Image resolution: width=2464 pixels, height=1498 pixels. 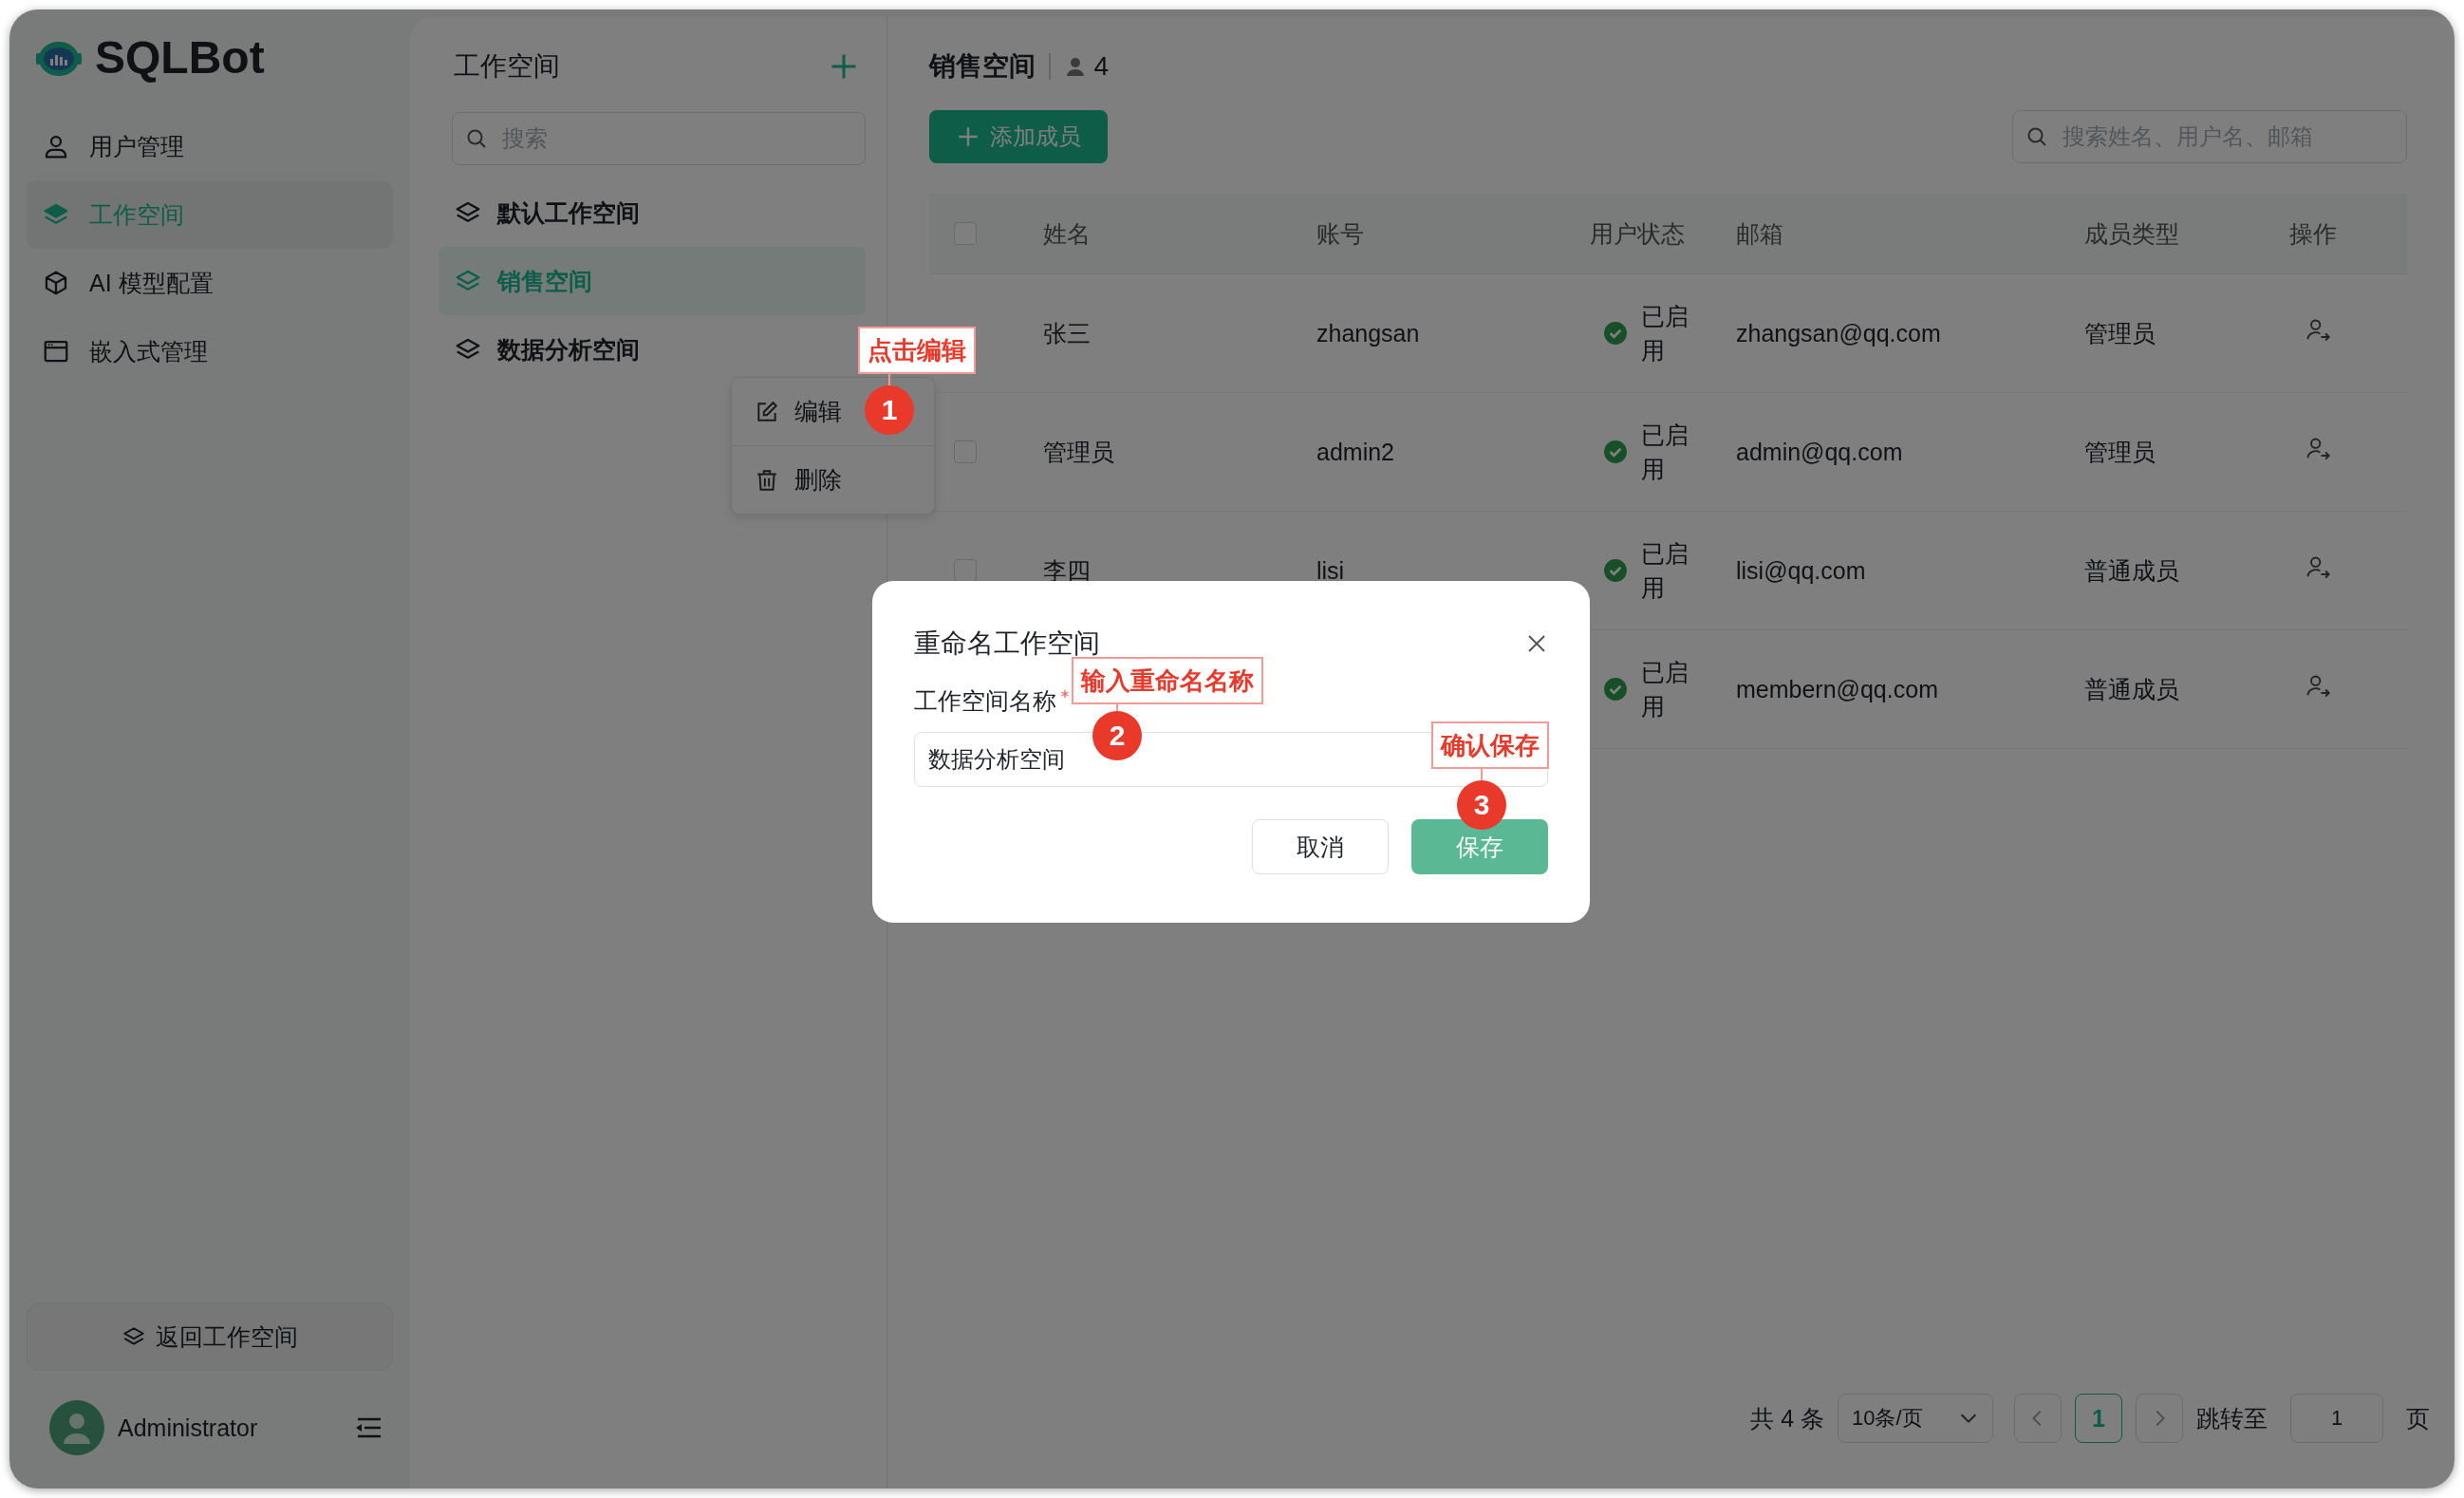 I want to click on table-cell: admin@qq.com, so click(x=1820, y=451).